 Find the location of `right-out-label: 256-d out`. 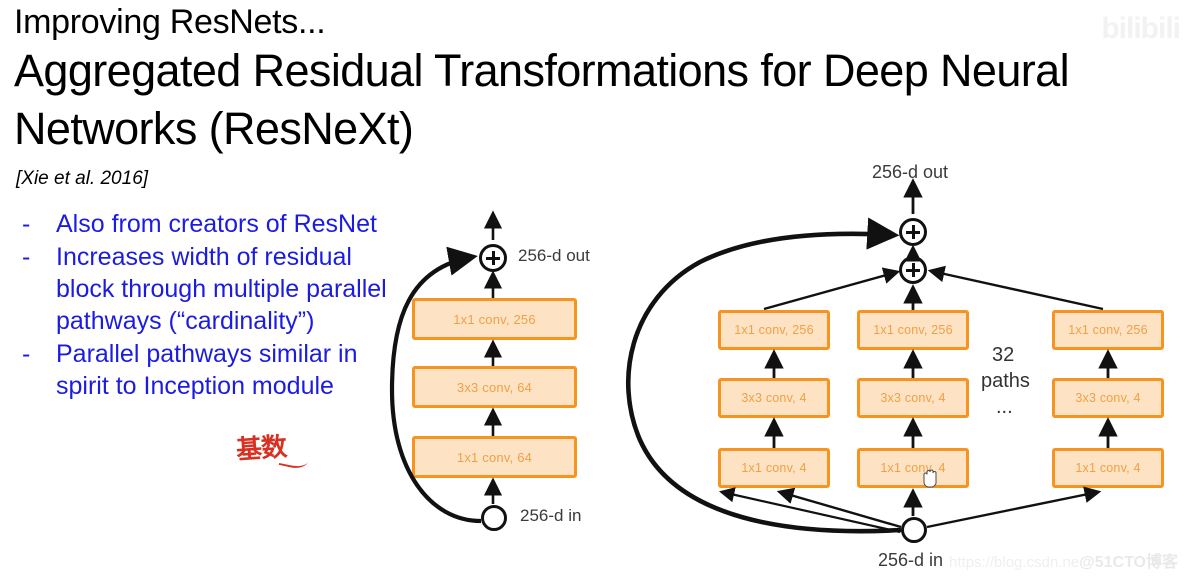

right-out-label: 256-d out is located at coordinates (910, 172).